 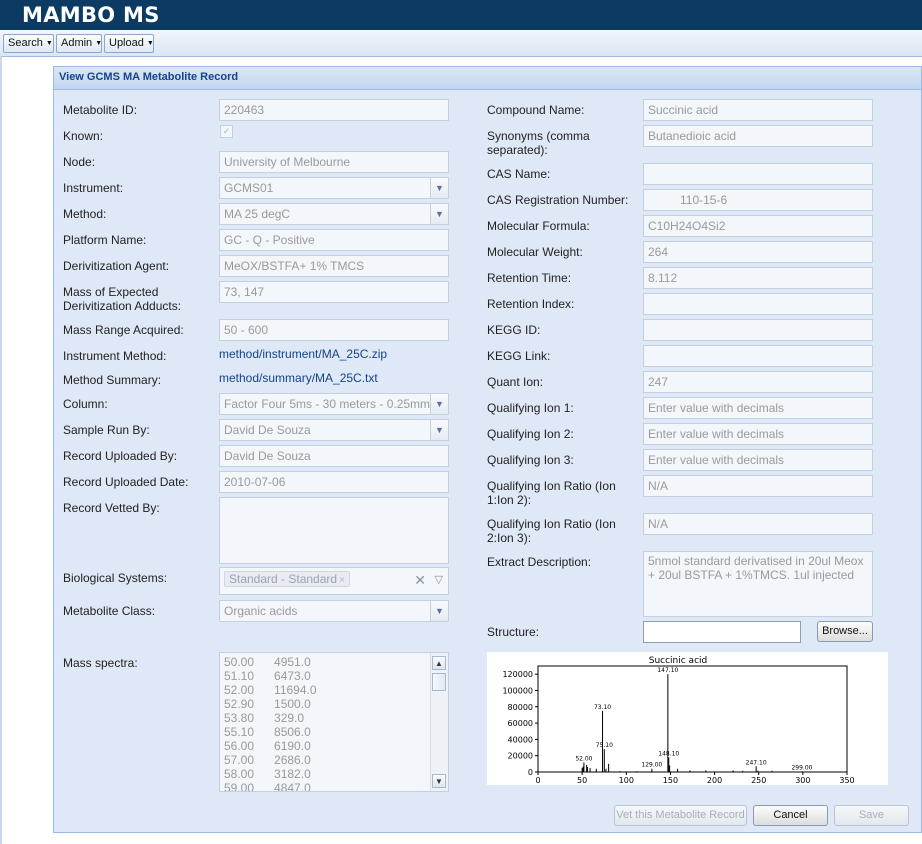 What do you see at coordinates (267, 676) in the screenshot?
I see `mass-spectra-line: 51.10 6473.0` at bounding box center [267, 676].